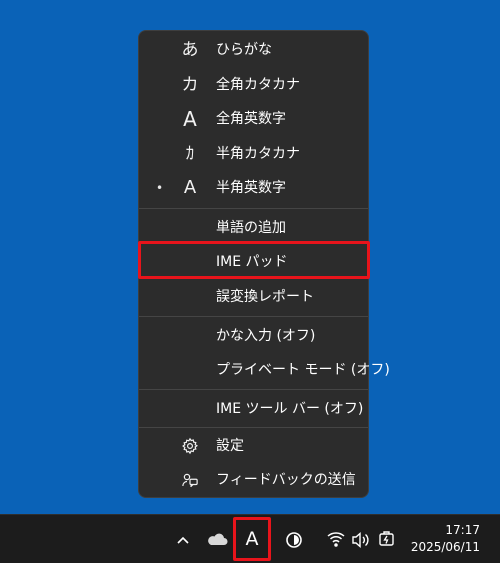 This screenshot has height=563, width=500. I want to click on menu-item-label: 全角英数字, so click(251, 119).